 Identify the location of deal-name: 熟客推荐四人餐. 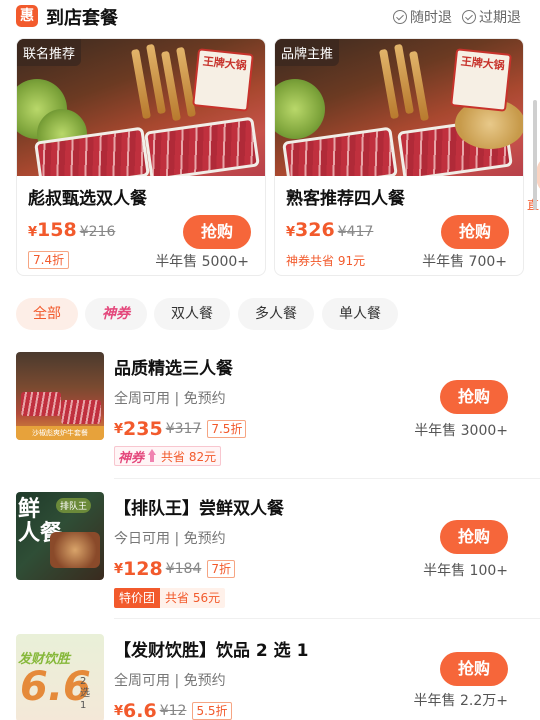
(345, 199).